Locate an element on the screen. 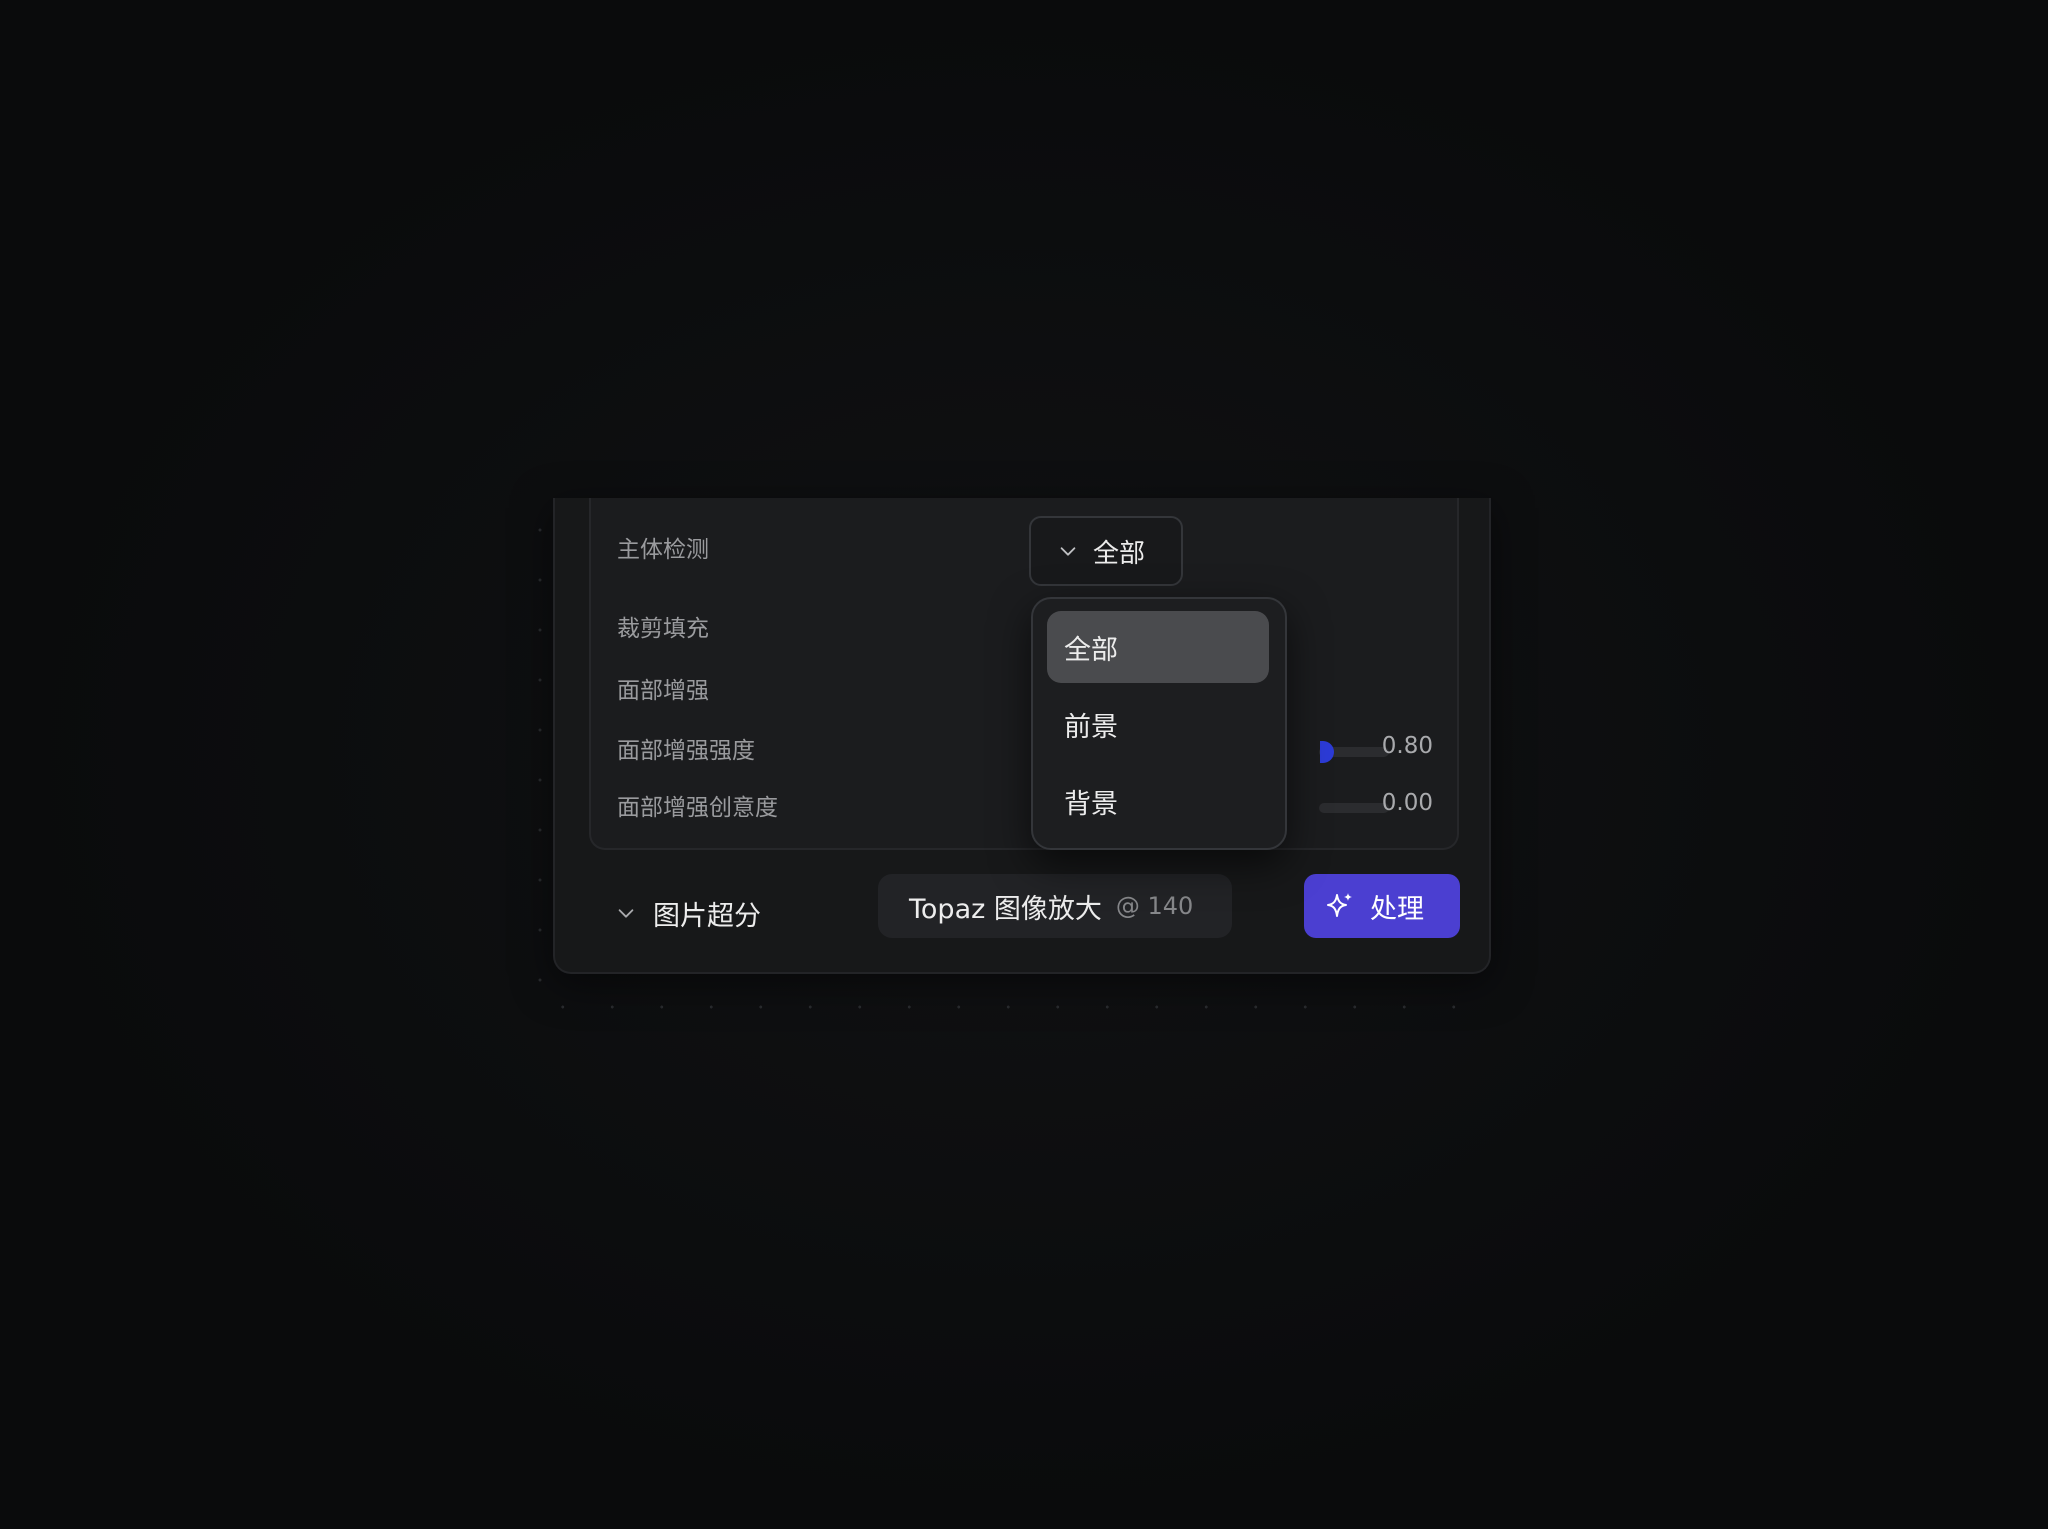 The width and height of the screenshot is (2048, 1529). guide-dots-bottom is located at coordinates (1013, 1007).